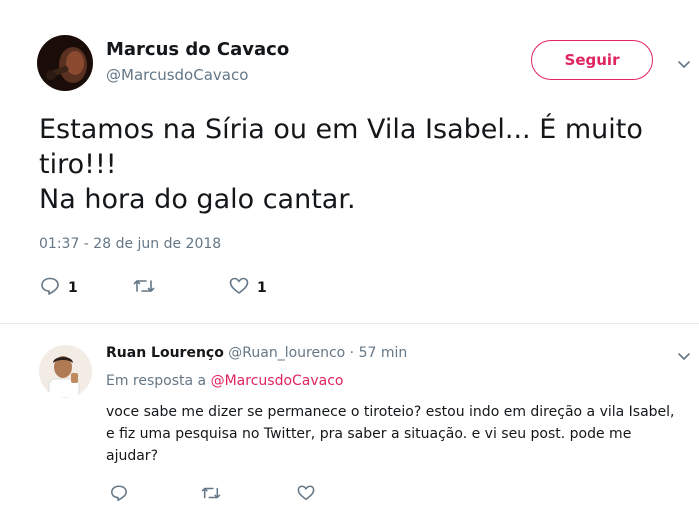 Image resolution: width=699 pixels, height=512 pixels. I want to click on reply-header: Ruan Lourenço @Ruan_lourenco · 57 min, so click(256, 353).